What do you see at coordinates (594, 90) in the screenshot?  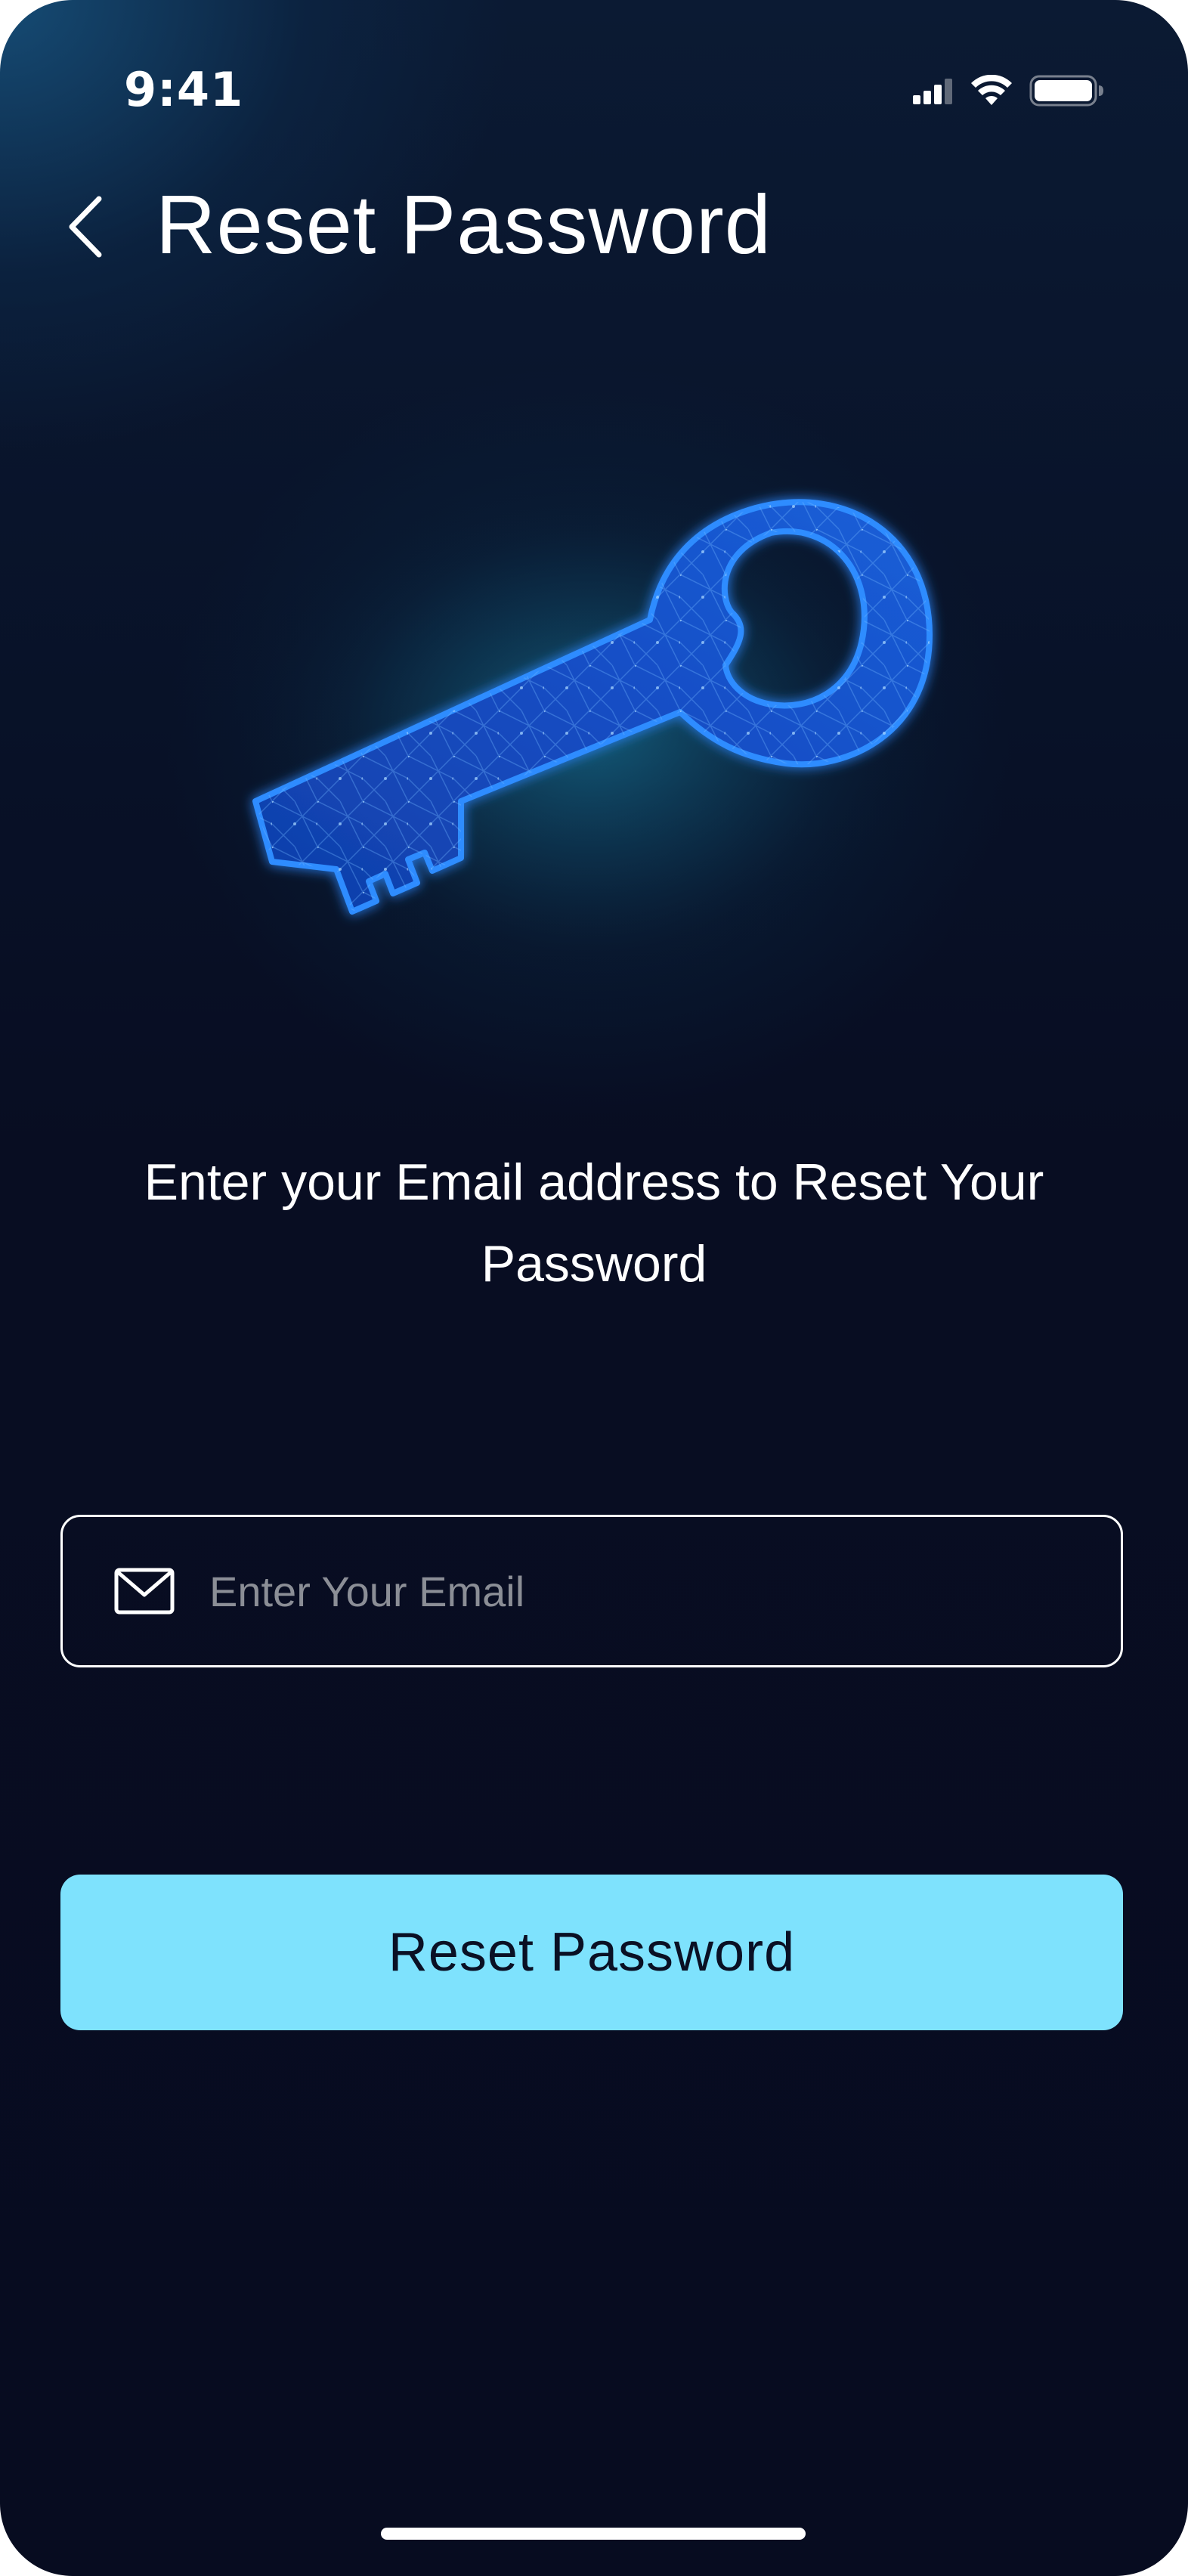 I see `status-bar: 9:41` at bounding box center [594, 90].